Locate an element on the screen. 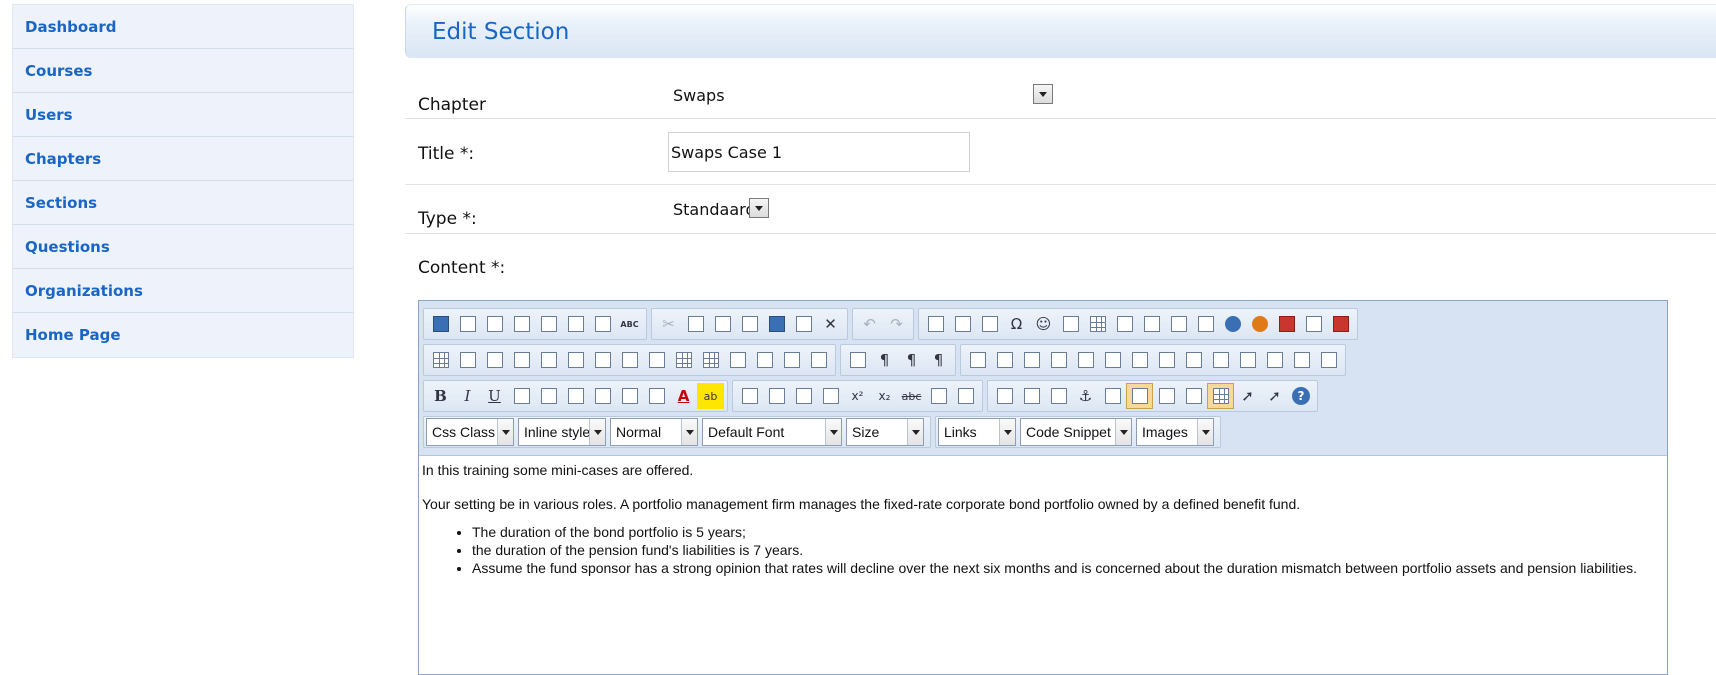 The height and width of the screenshot is (675, 1716). superscript-icon: x² is located at coordinates (857, 396).